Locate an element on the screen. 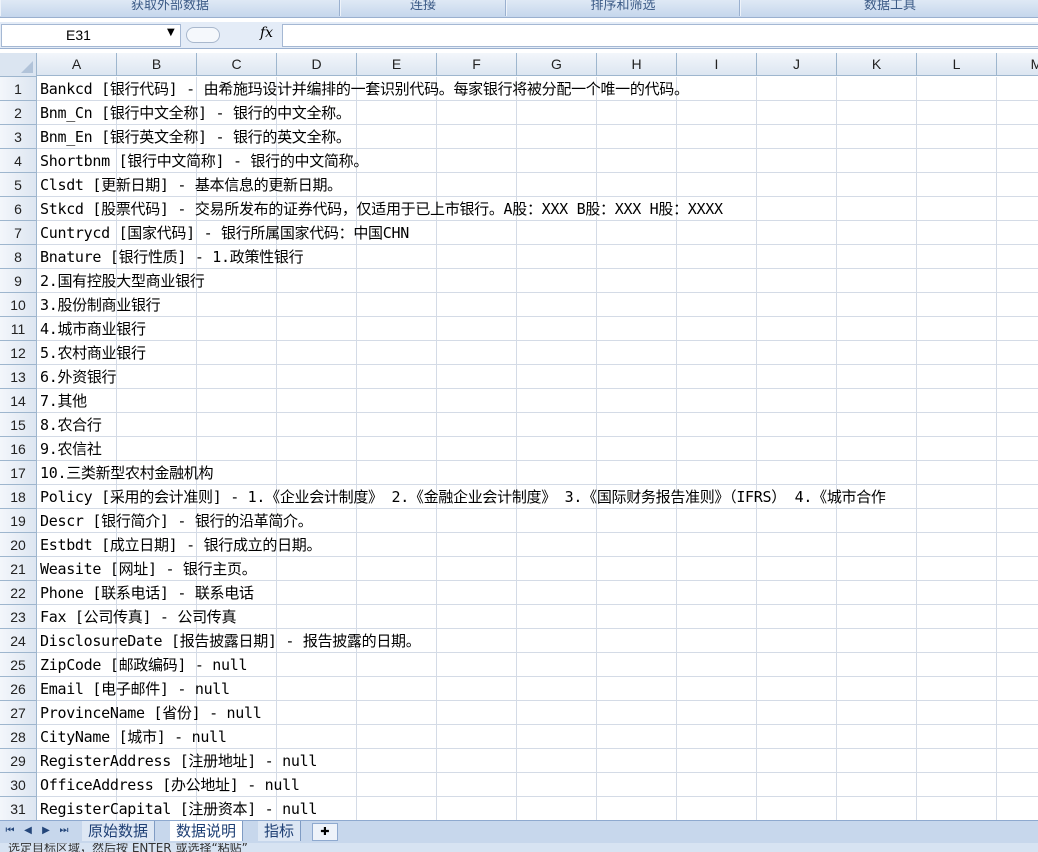 The height and width of the screenshot is (852, 1038). cell-a: Descr [银行简介] - 银行的沿革简介。 is located at coordinates (176, 521).